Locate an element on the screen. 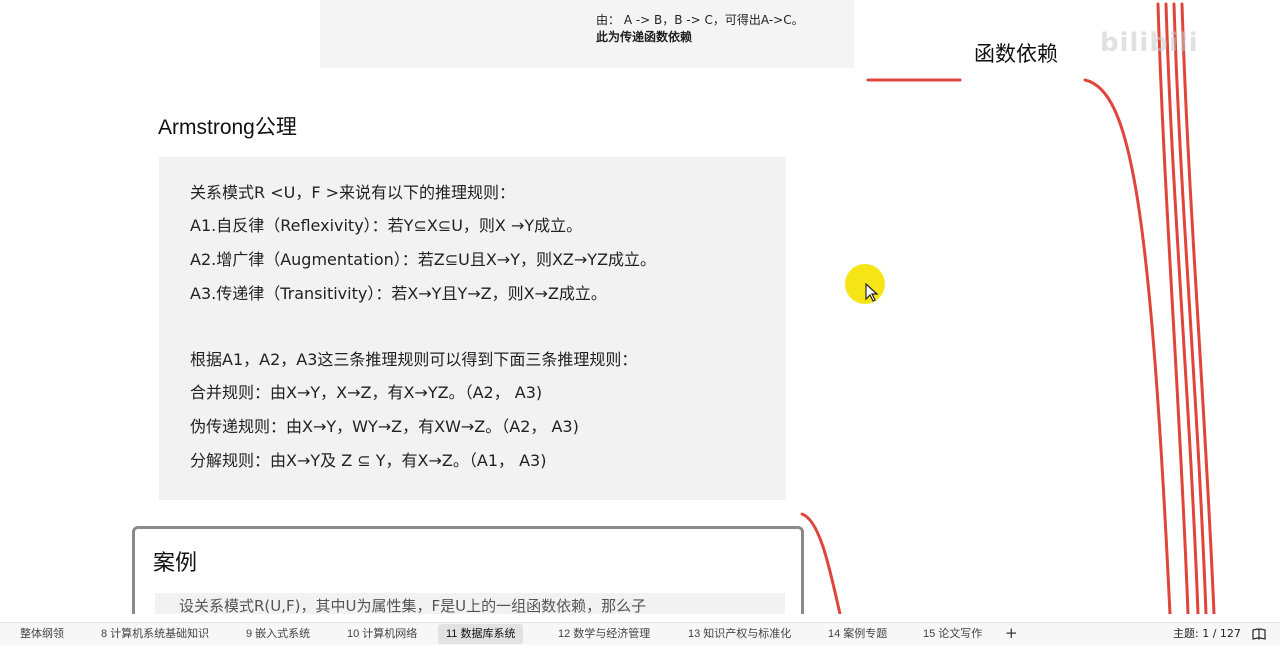  tab-ip-standardization: 13 知识产权与标准化 is located at coordinates (739, 634).